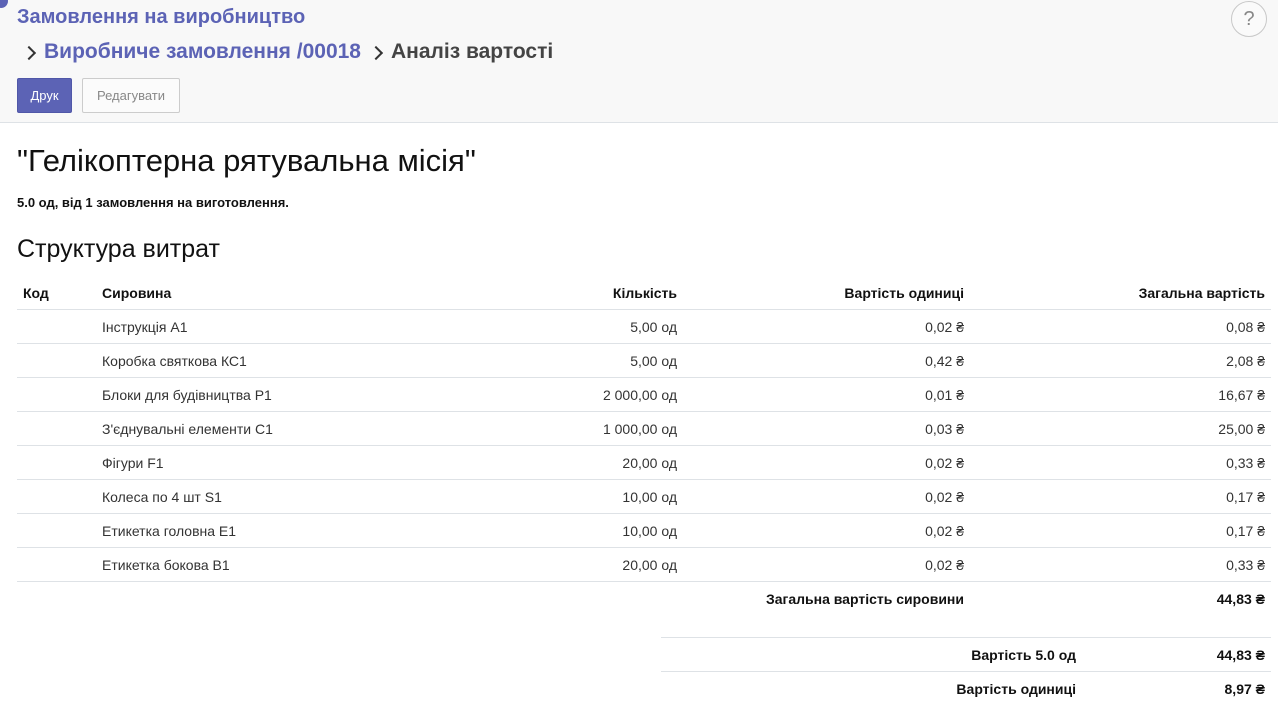  What do you see at coordinates (258, 530) in the screenshot?
I see `cell-material: Етикетка головна E1` at bounding box center [258, 530].